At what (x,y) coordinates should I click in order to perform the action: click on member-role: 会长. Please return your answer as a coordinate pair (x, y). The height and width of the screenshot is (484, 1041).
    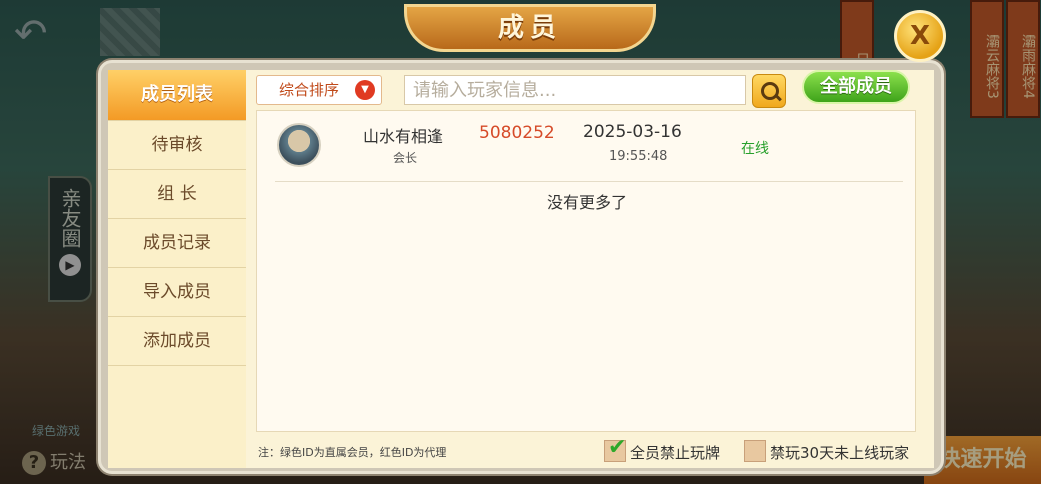
    Looking at the image, I should click on (405, 158).